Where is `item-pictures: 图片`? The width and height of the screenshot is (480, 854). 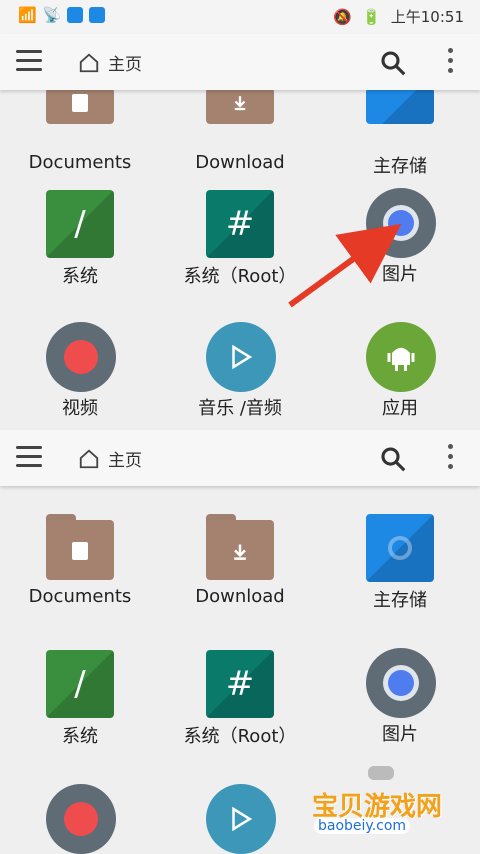 item-pictures: 图片 is located at coordinates (400, 697).